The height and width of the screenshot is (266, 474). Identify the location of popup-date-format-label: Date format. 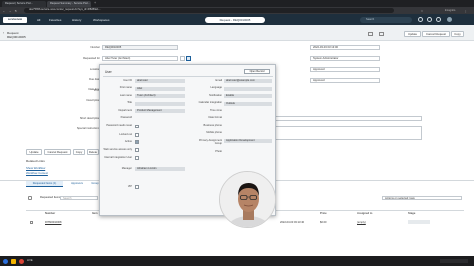
(215, 118).